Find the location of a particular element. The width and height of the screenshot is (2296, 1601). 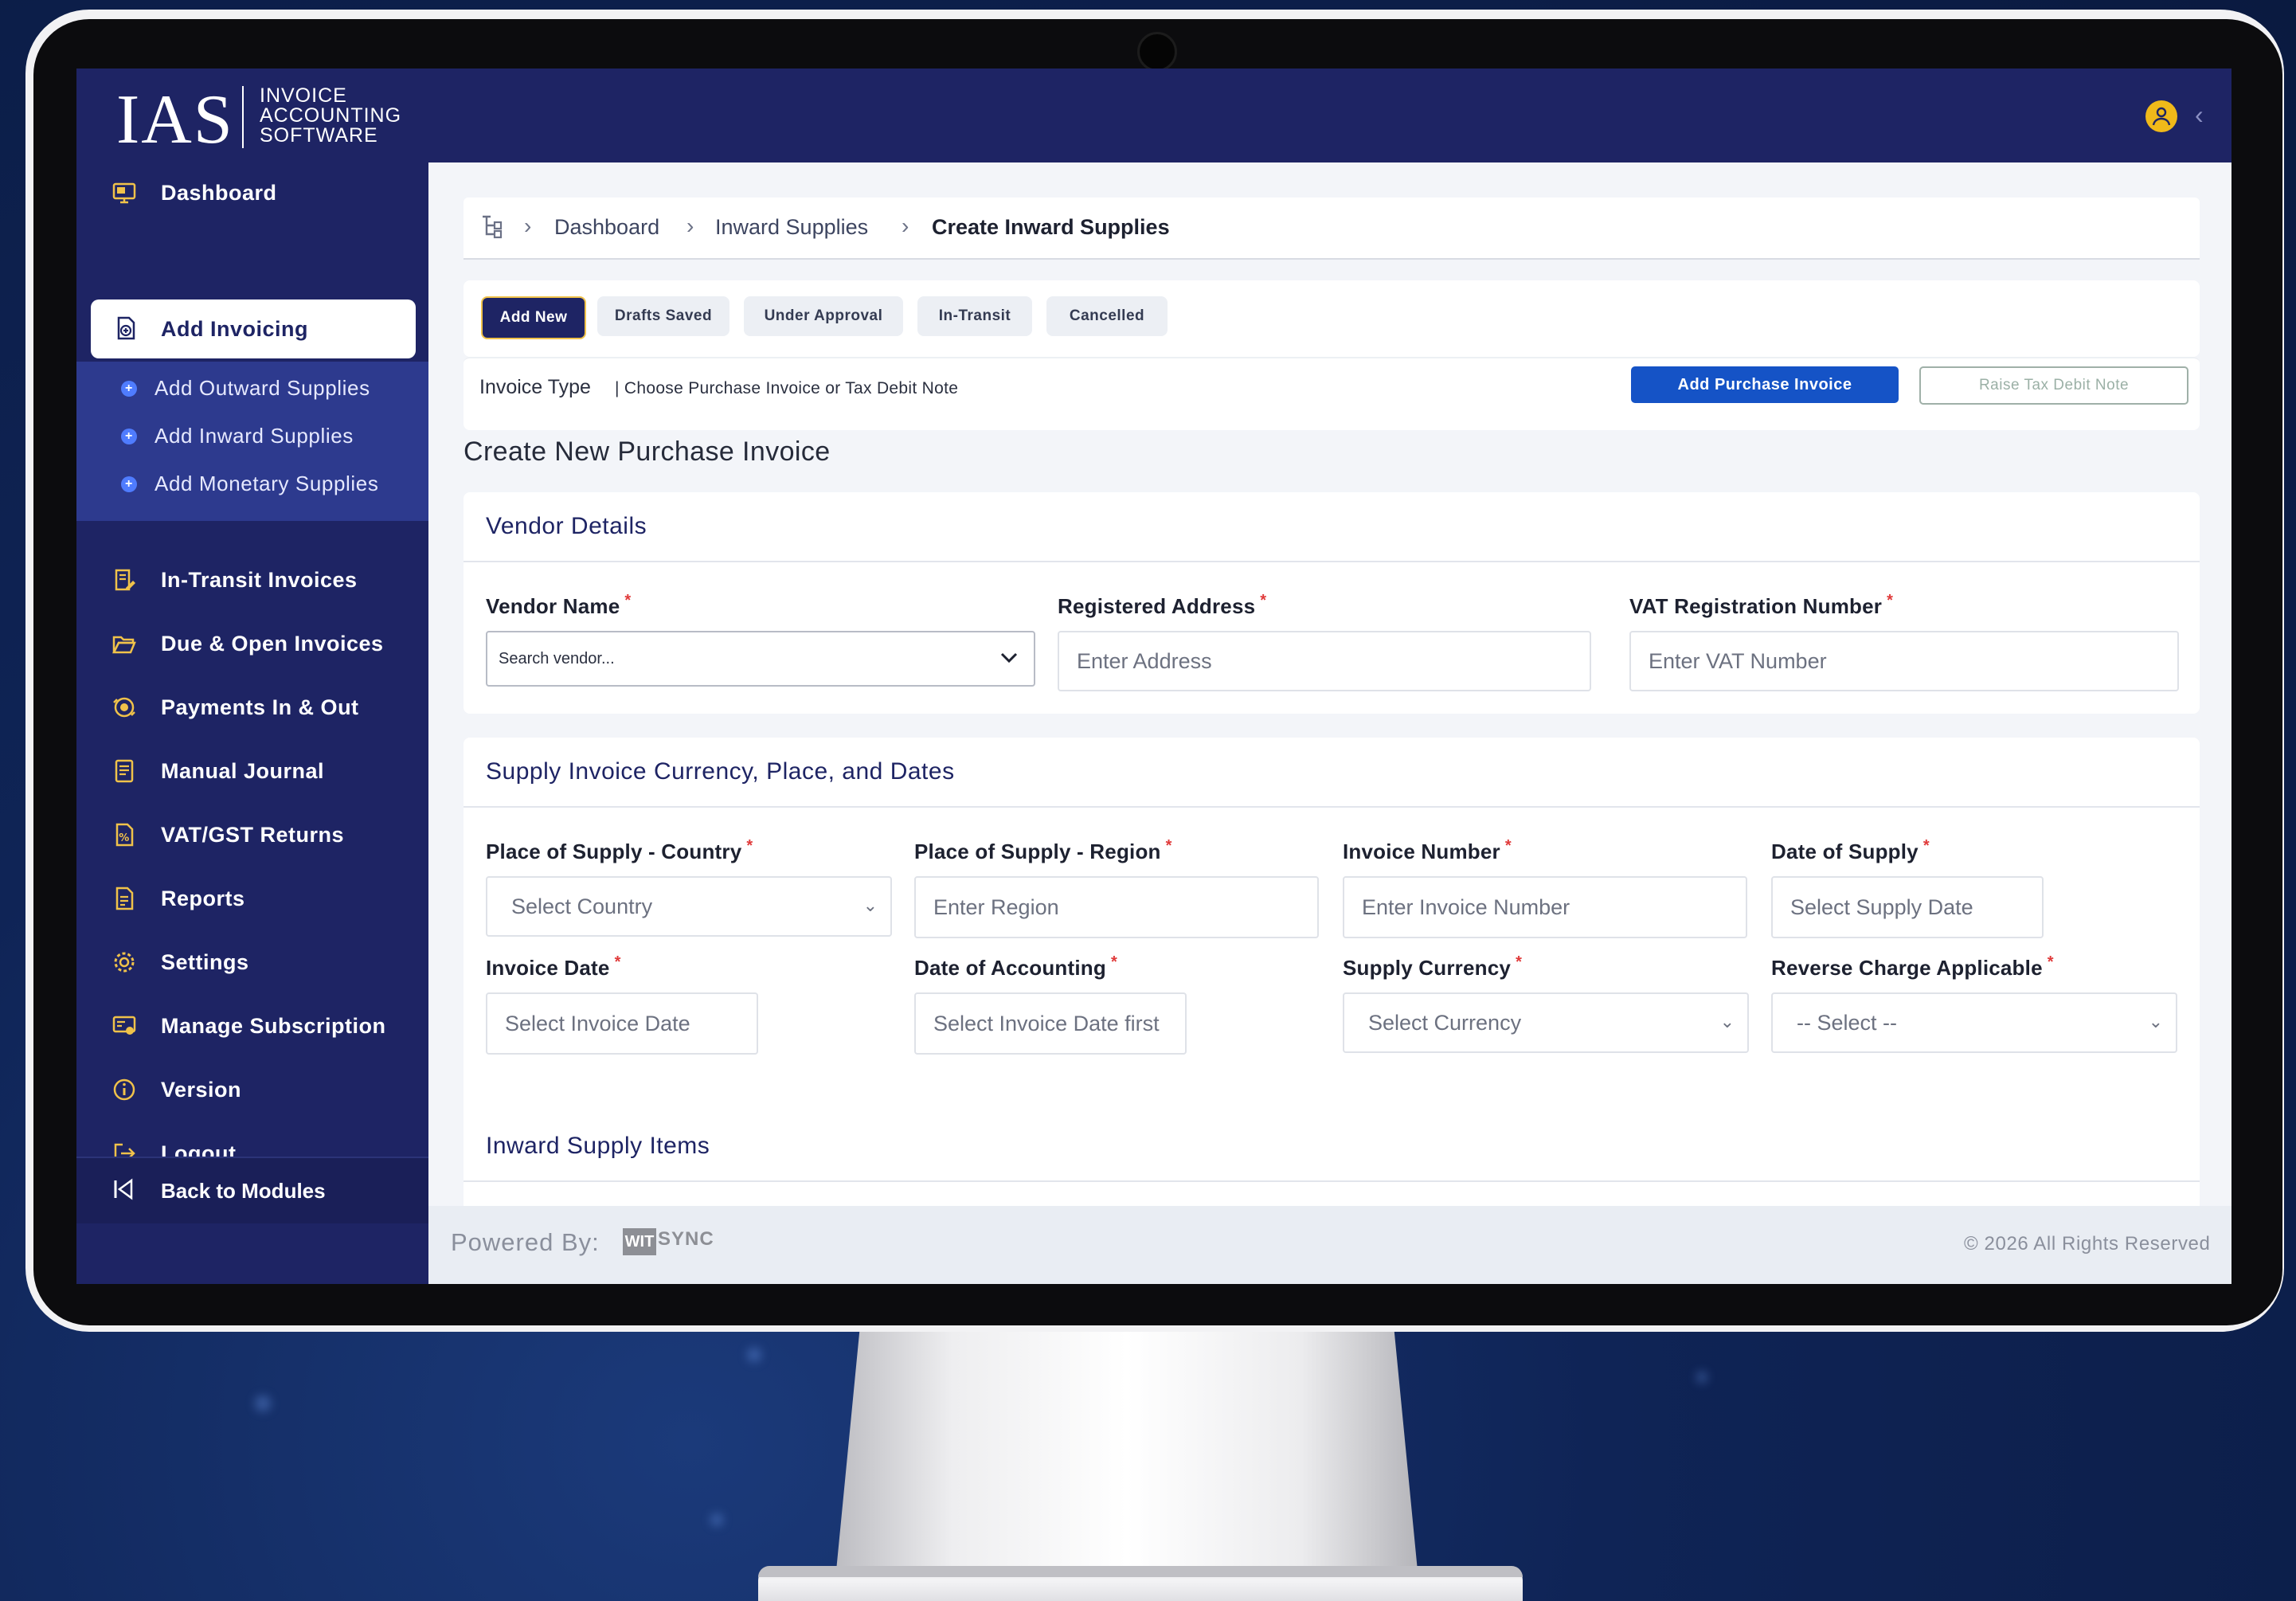

sidebar-item-label: In-Transit Invoices is located at coordinates (259, 579).